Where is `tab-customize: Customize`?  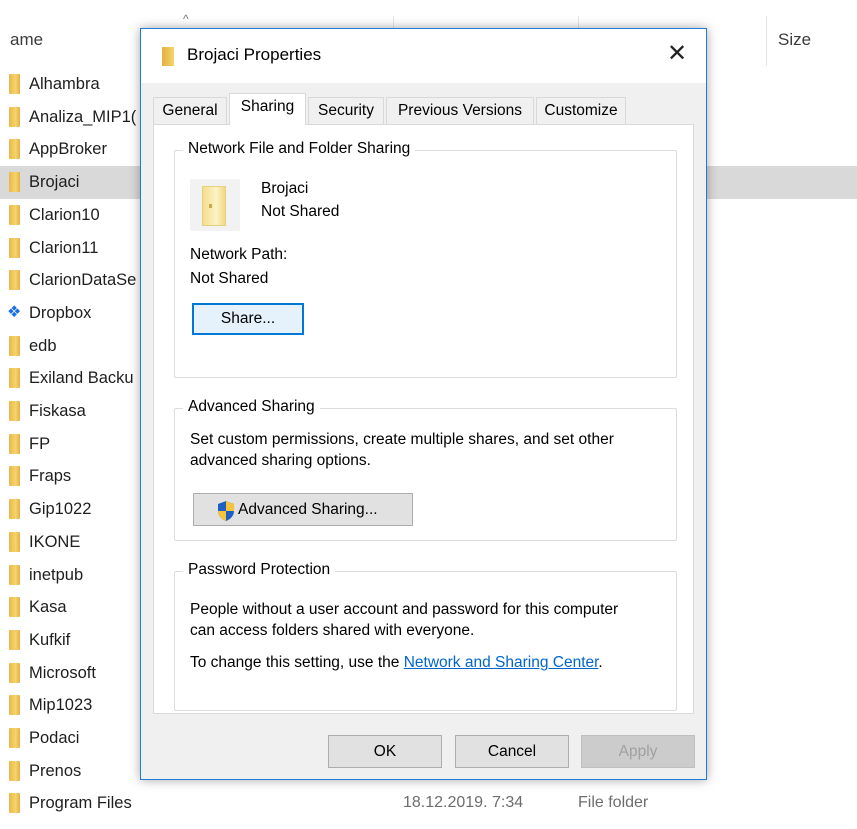 tab-customize: Customize is located at coordinates (581, 110).